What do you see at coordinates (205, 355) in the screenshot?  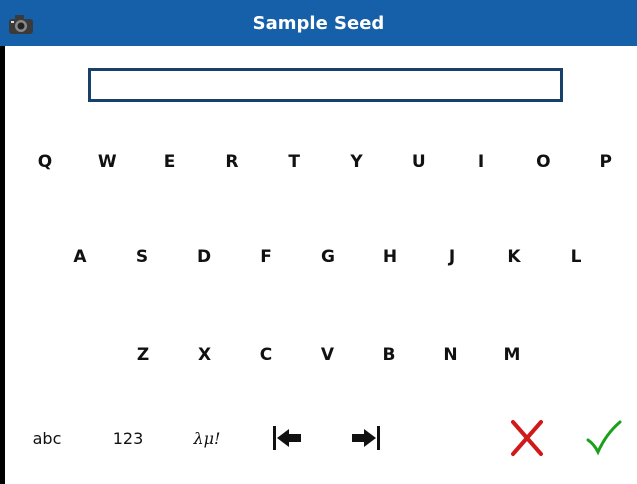 I see `key-x: X` at bounding box center [205, 355].